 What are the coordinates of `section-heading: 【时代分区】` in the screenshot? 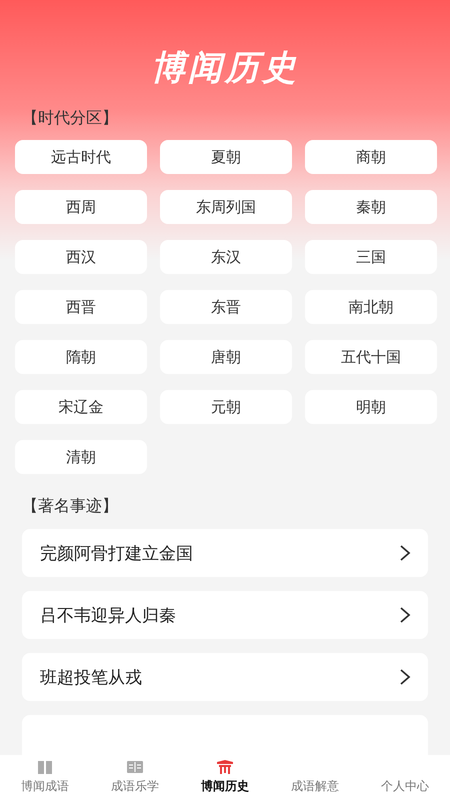 It's located at (70, 118).